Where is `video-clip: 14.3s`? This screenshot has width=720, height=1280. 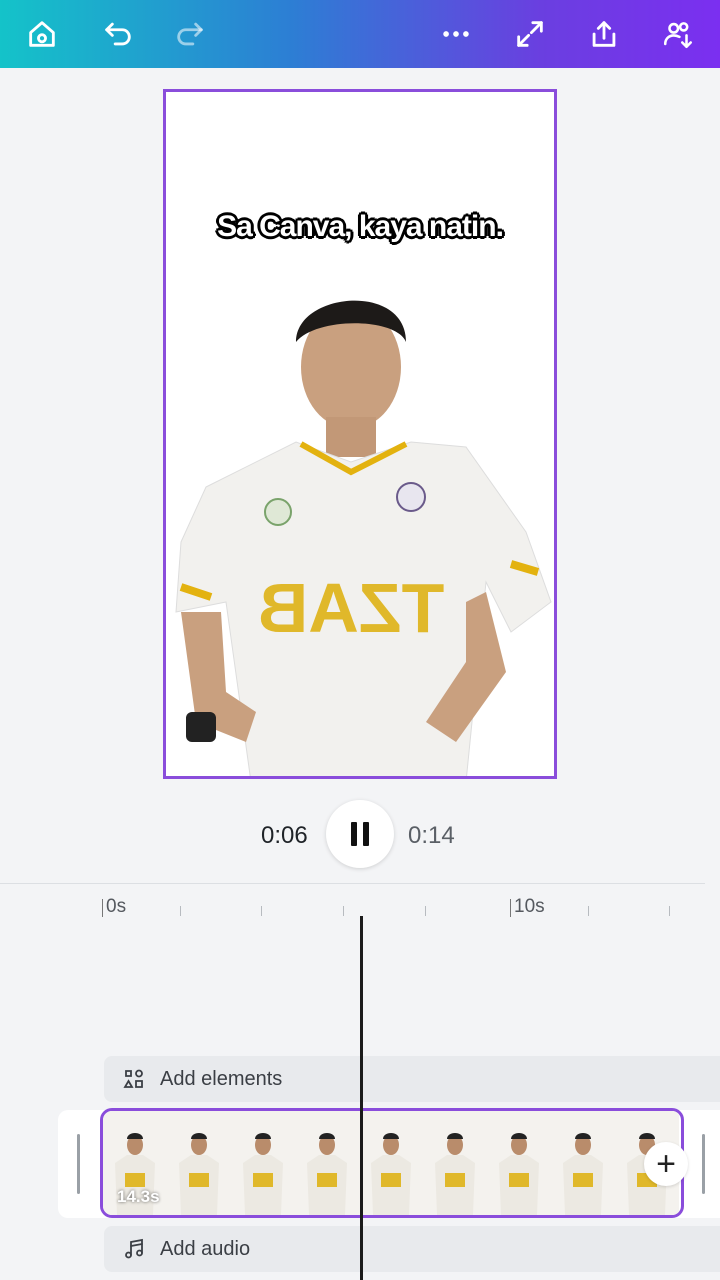
video-clip: 14.3s is located at coordinates (392, 1163).